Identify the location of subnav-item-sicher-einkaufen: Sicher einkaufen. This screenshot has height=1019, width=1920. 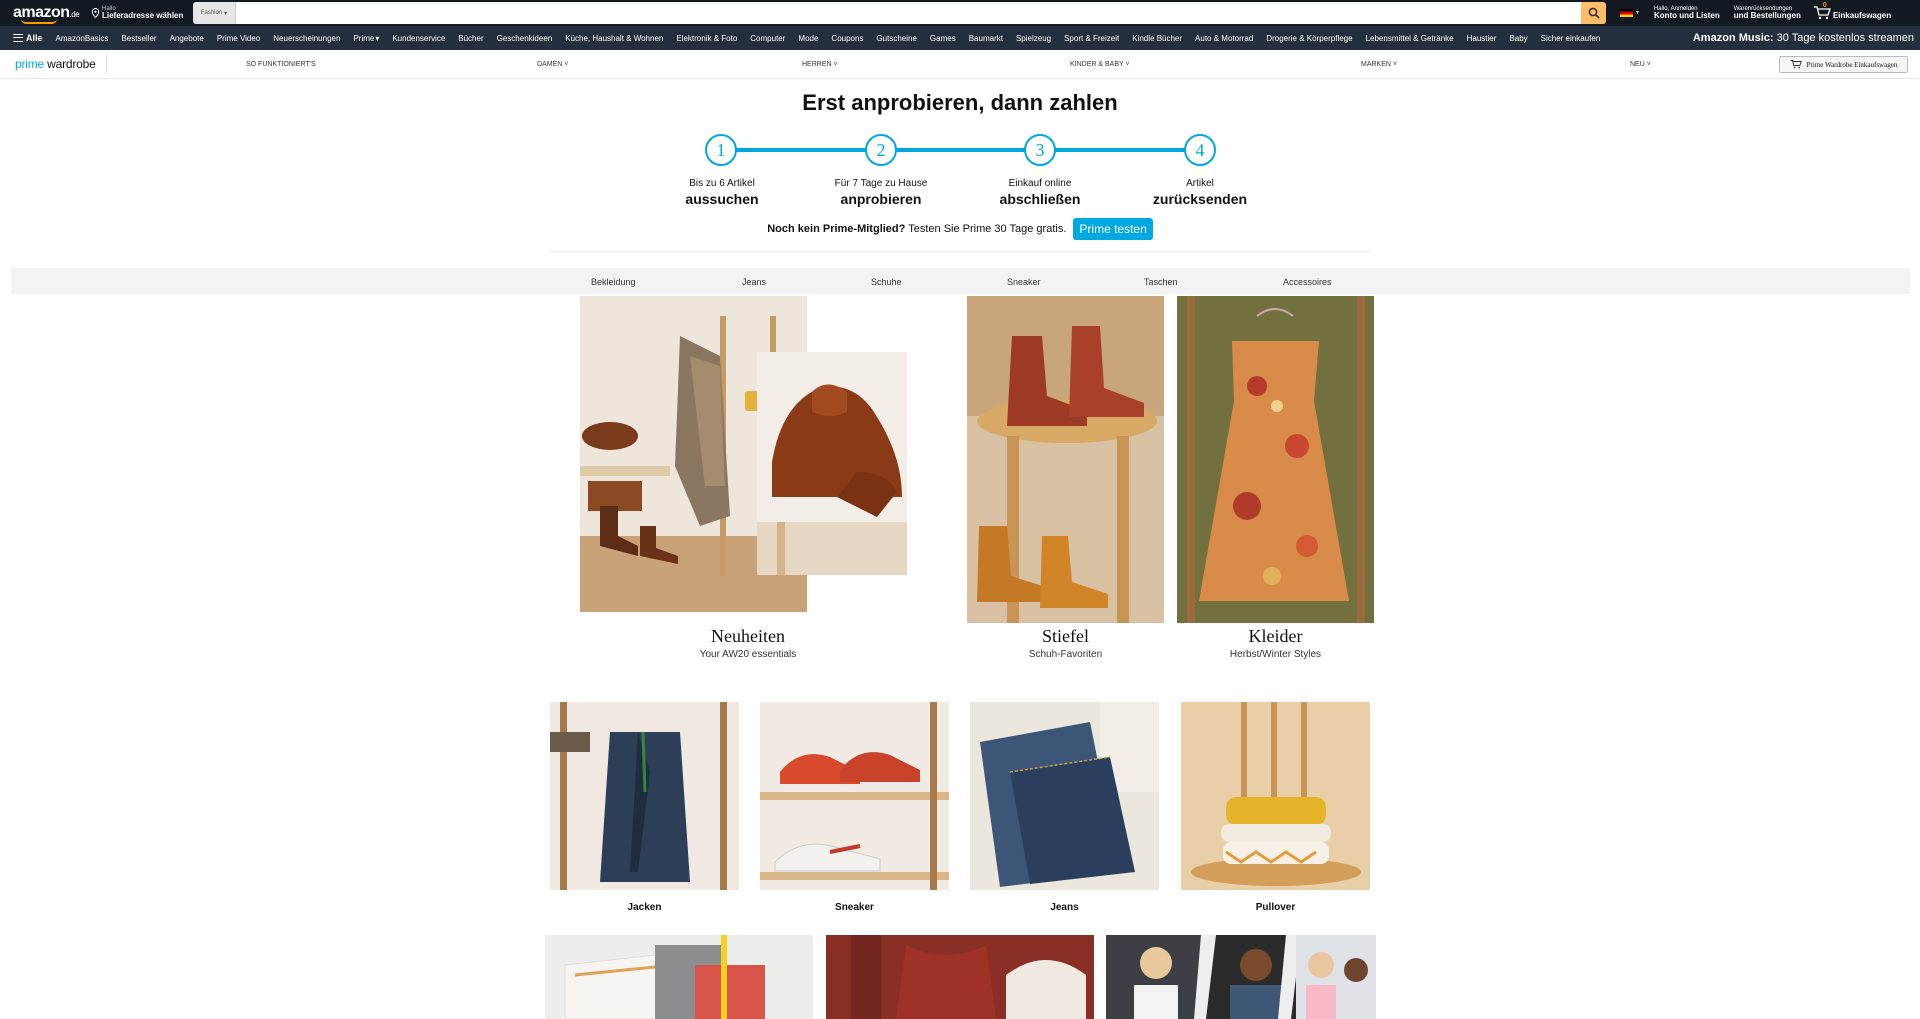
(1571, 38).